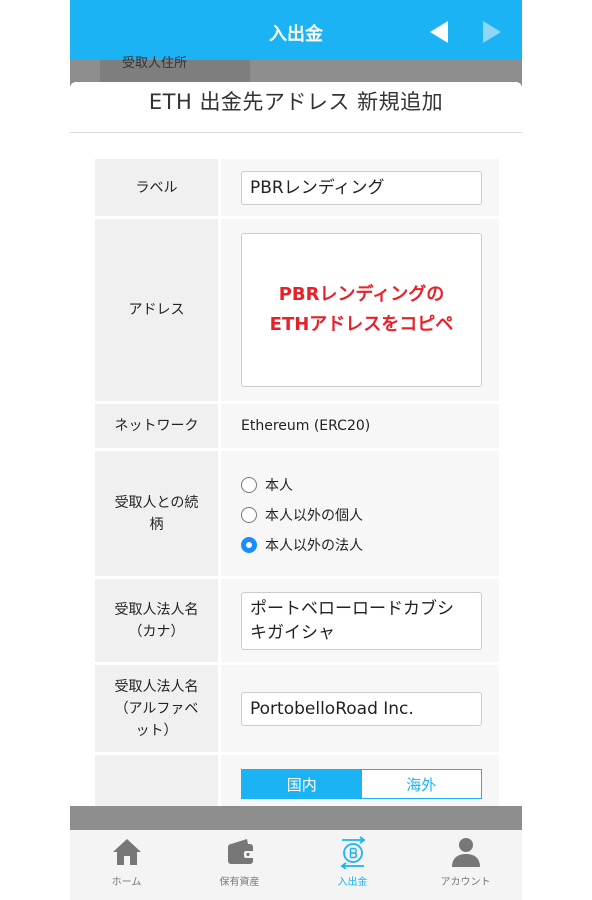 This screenshot has width=592, height=900. Describe the element at coordinates (352, 608) in the screenshot. I see `corp-kana-value-line1: ポートベローロードカブシ` at that location.